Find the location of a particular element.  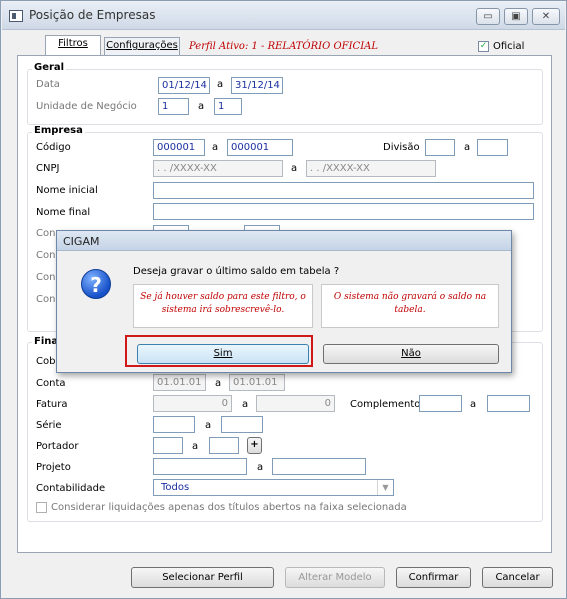

contabilidade-label: Contabilidade is located at coordinates (71, 488).